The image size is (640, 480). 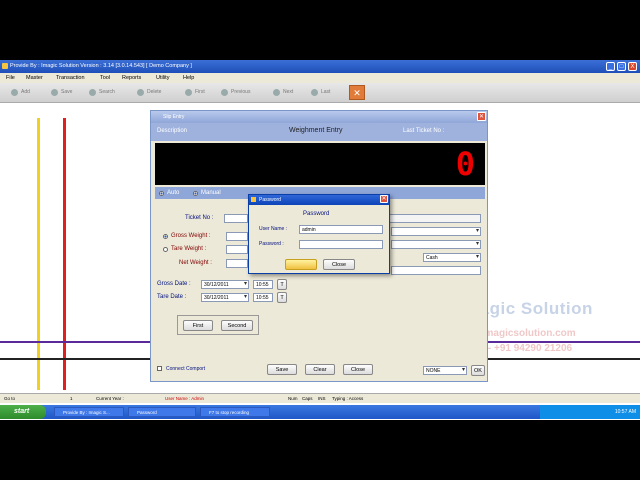 What do you see at coordinates (621, 66) in the screenshot?
I see `maximize-button: □` at bounding box center [621, 66].